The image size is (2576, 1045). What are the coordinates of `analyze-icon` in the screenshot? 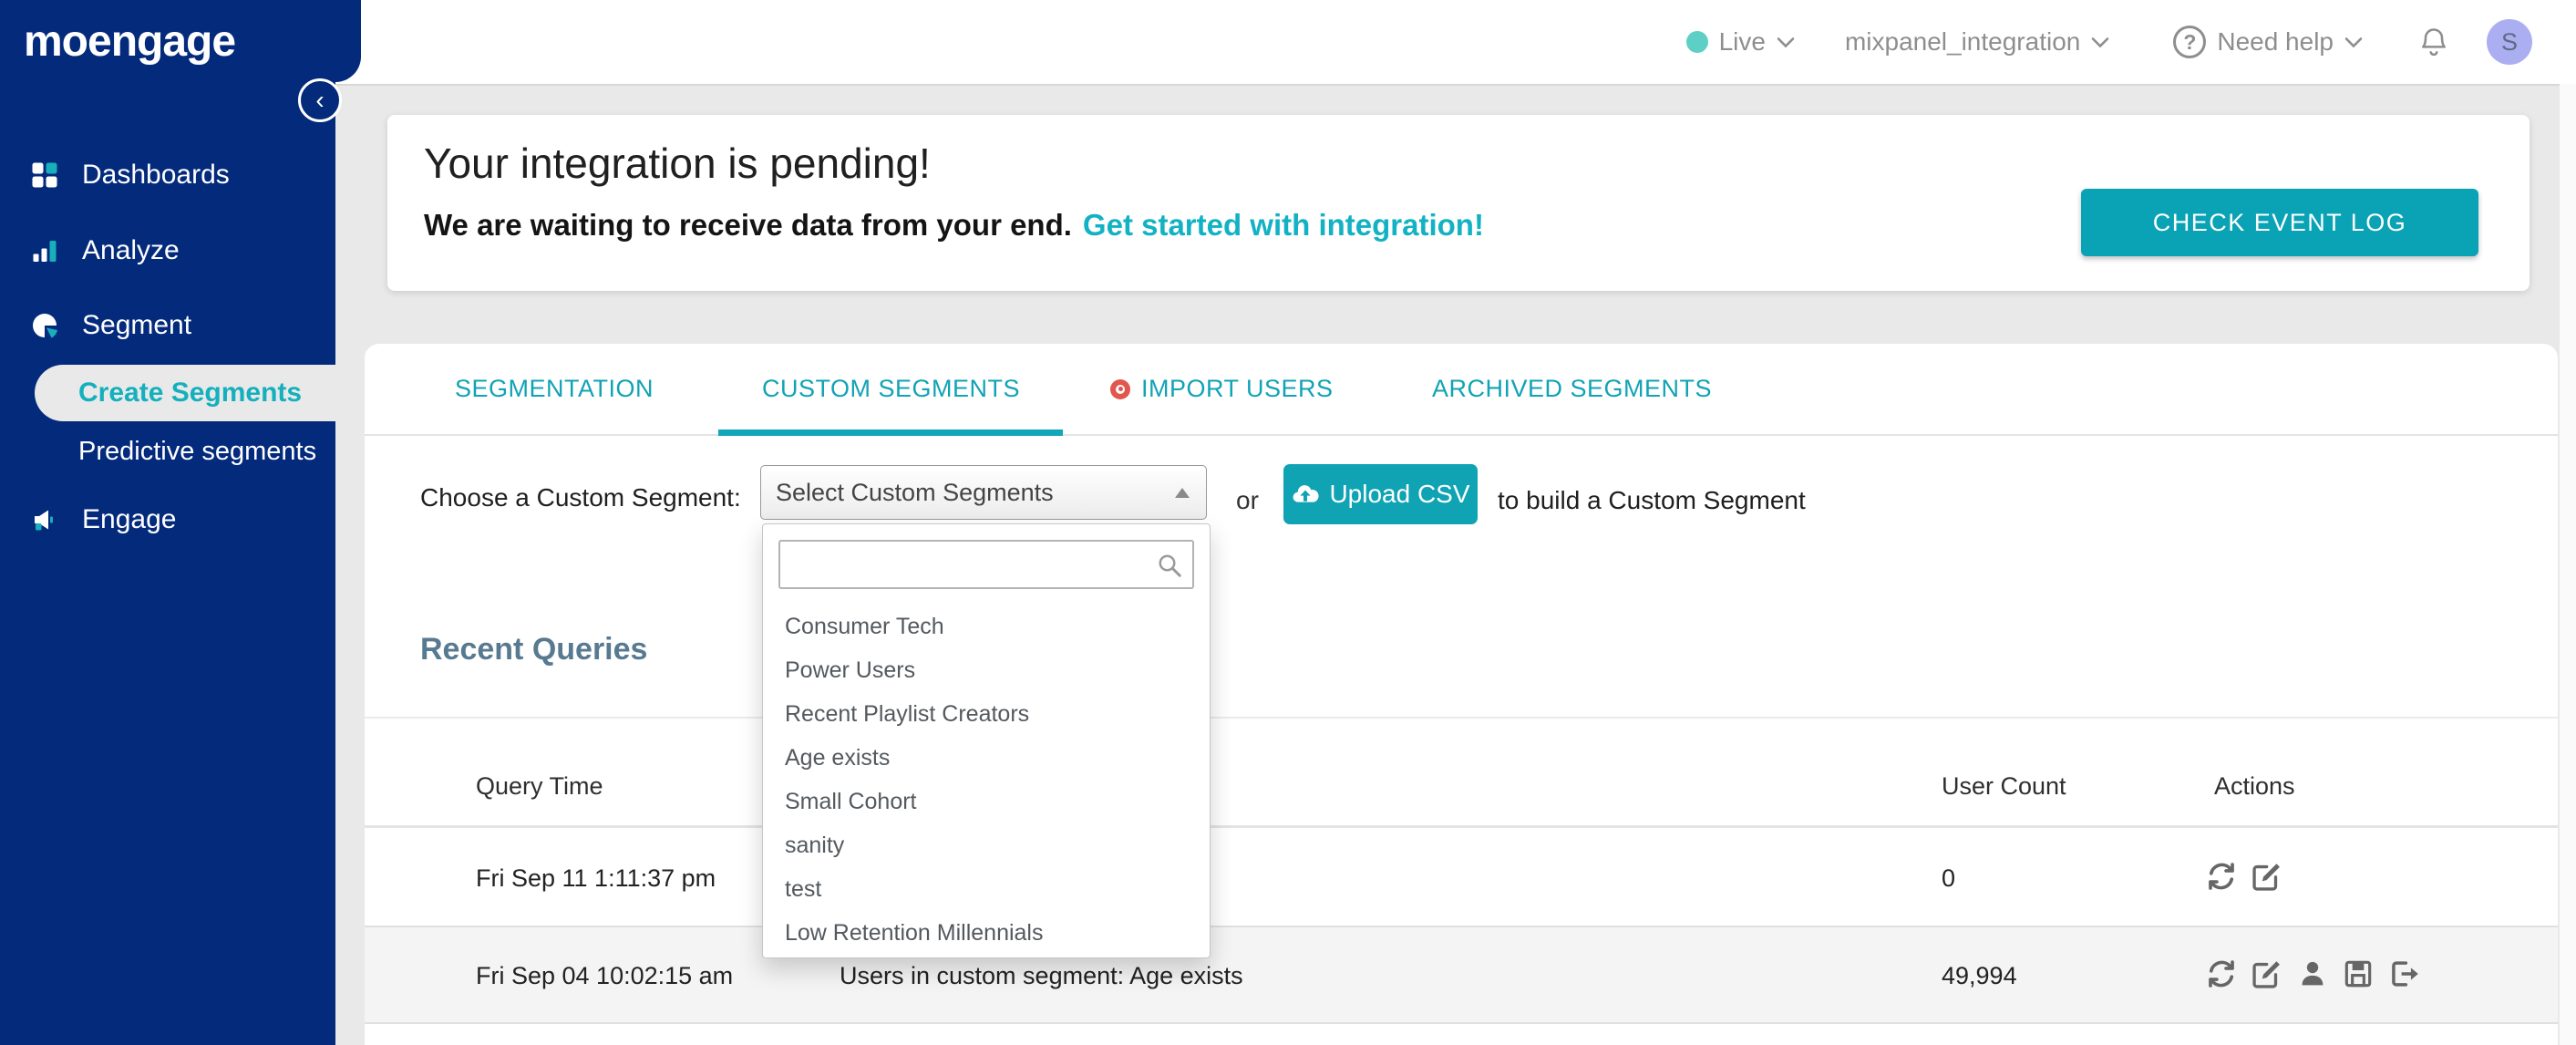 It's located at (45, 252).